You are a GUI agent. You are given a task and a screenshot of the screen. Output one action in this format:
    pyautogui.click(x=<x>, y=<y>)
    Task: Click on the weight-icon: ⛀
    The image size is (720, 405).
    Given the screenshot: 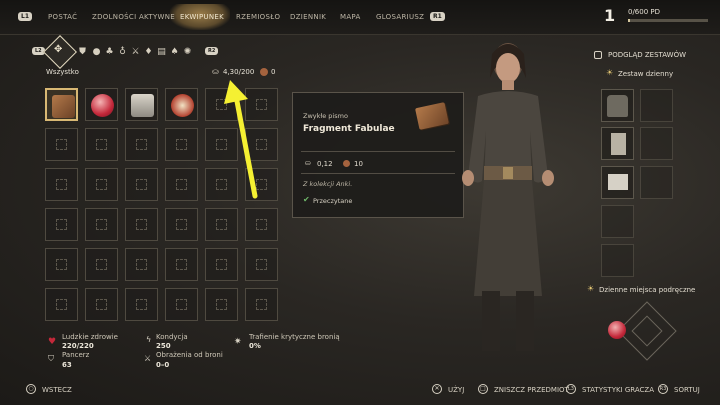 What is the action you would take?
    pyautogui.click(x=215, y=71)
    